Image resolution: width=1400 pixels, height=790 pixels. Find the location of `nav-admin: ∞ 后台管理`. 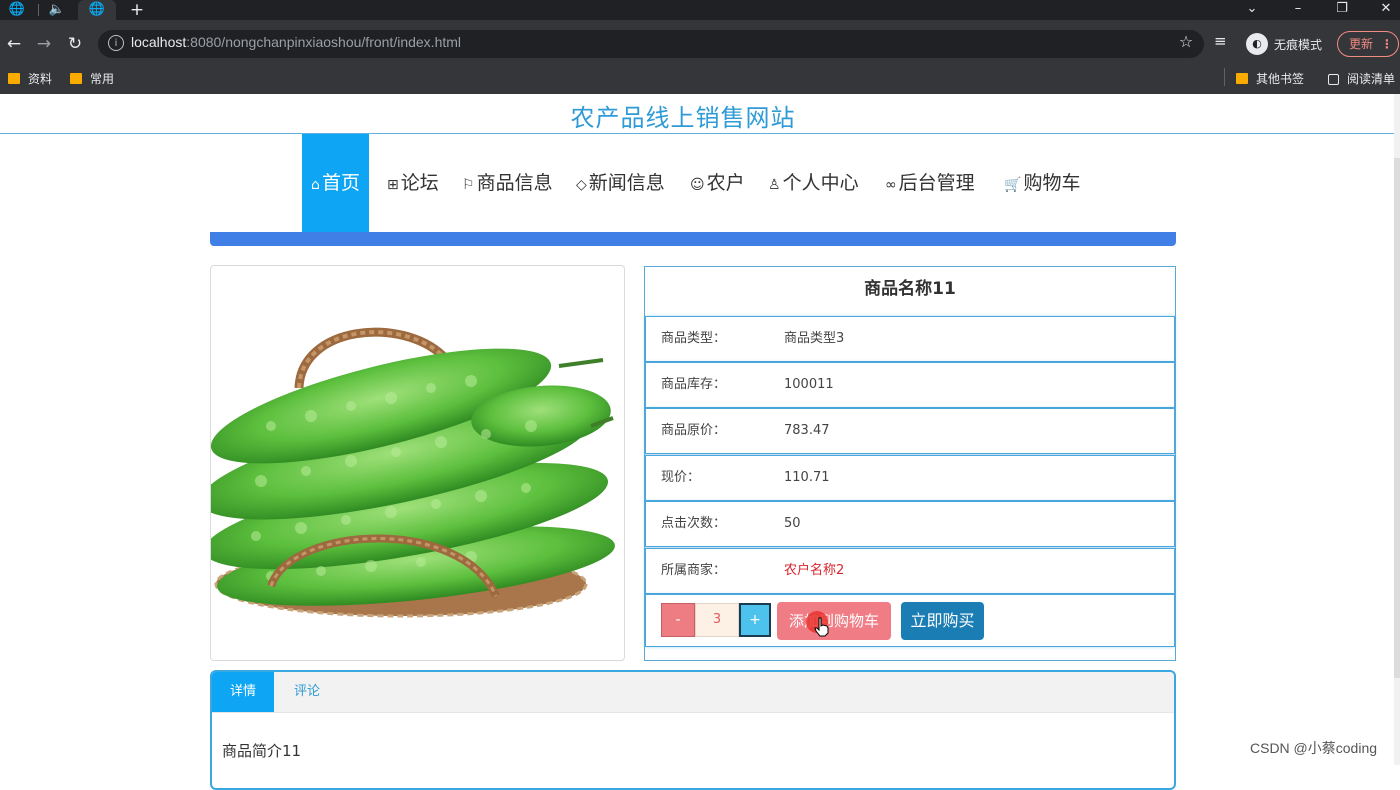

nav-admin: ∞ 后台管理 is located at coordinates (930, 183).